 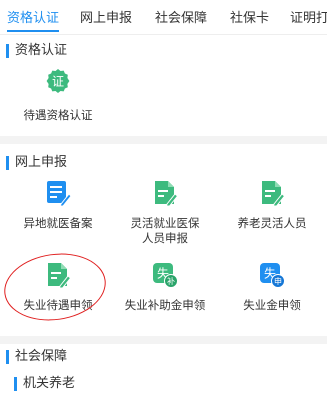 I want to click on form-edit-icon, so click(x=59, y=193).